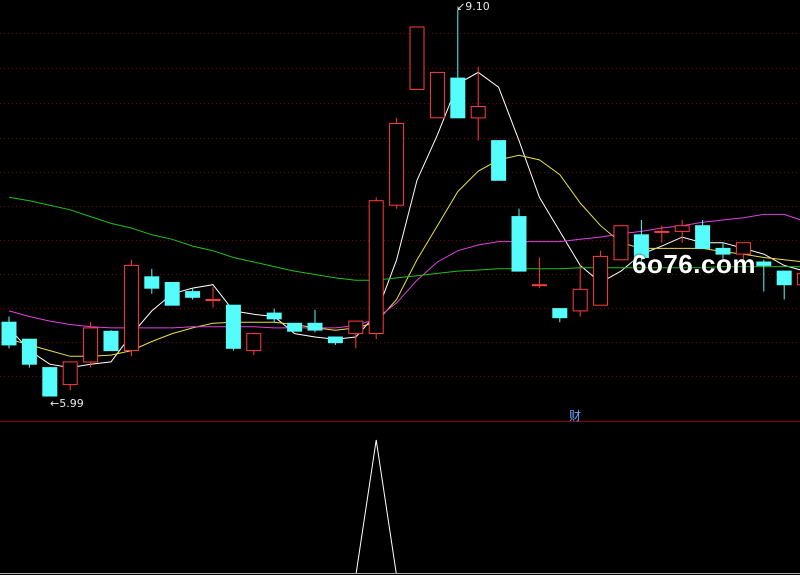 The width and height of the screenshot is (800, 575). Describe the element at coordinates (694, 264) in the screenshot. I see `watermark: 6o76.com` at that location.